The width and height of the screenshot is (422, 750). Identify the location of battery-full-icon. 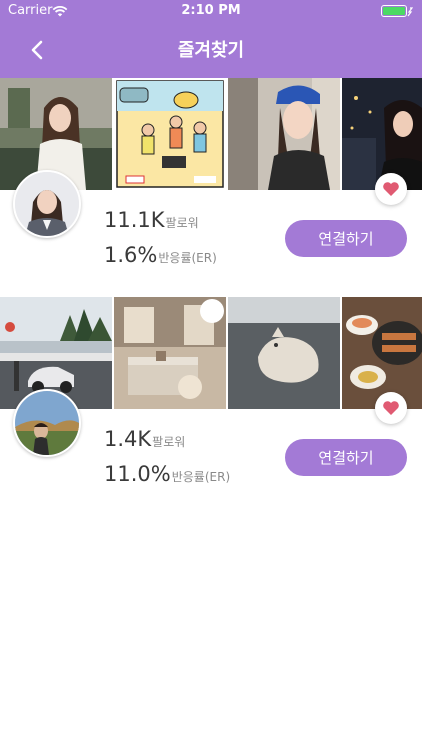
(397, 11).